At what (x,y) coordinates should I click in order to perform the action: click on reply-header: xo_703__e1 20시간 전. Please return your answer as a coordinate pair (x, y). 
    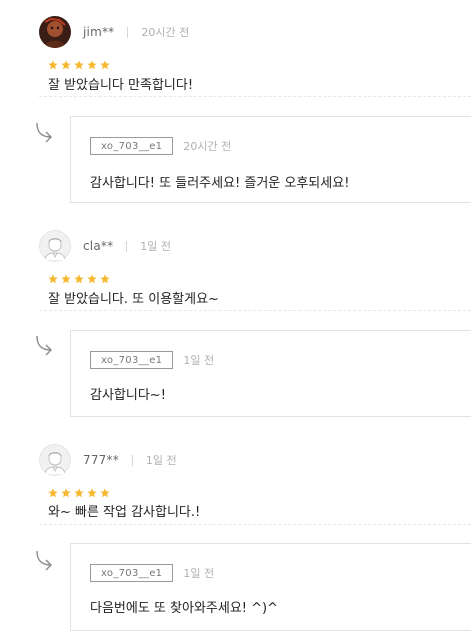
    Looking at the image, I should click on (160, 146).